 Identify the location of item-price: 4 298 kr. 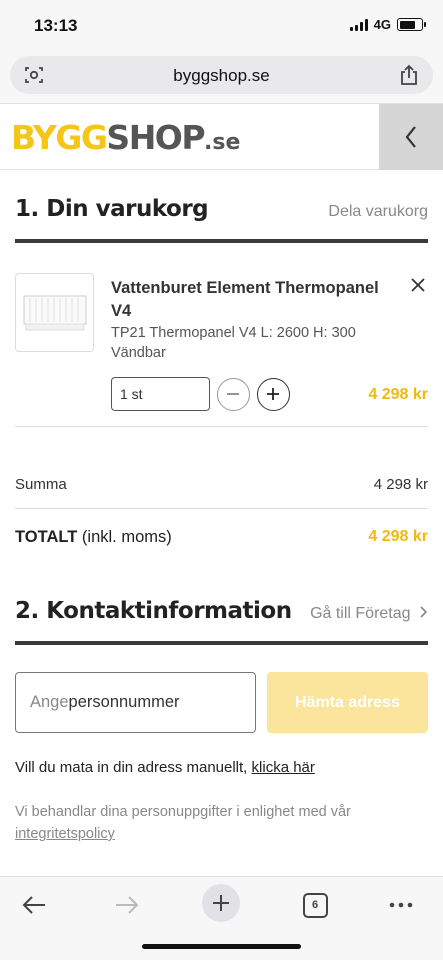
(398, 394).